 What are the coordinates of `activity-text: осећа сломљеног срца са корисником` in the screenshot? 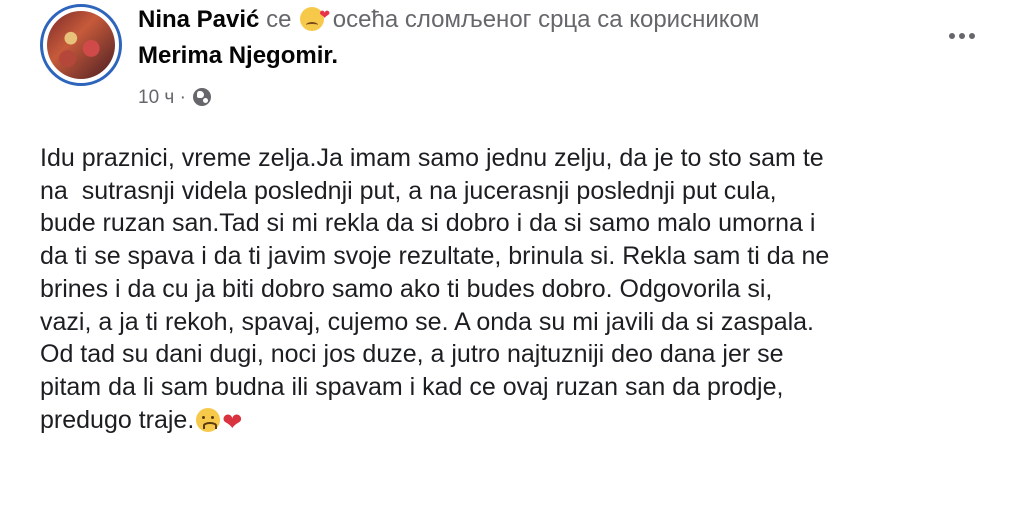 It's located at (546, 19).